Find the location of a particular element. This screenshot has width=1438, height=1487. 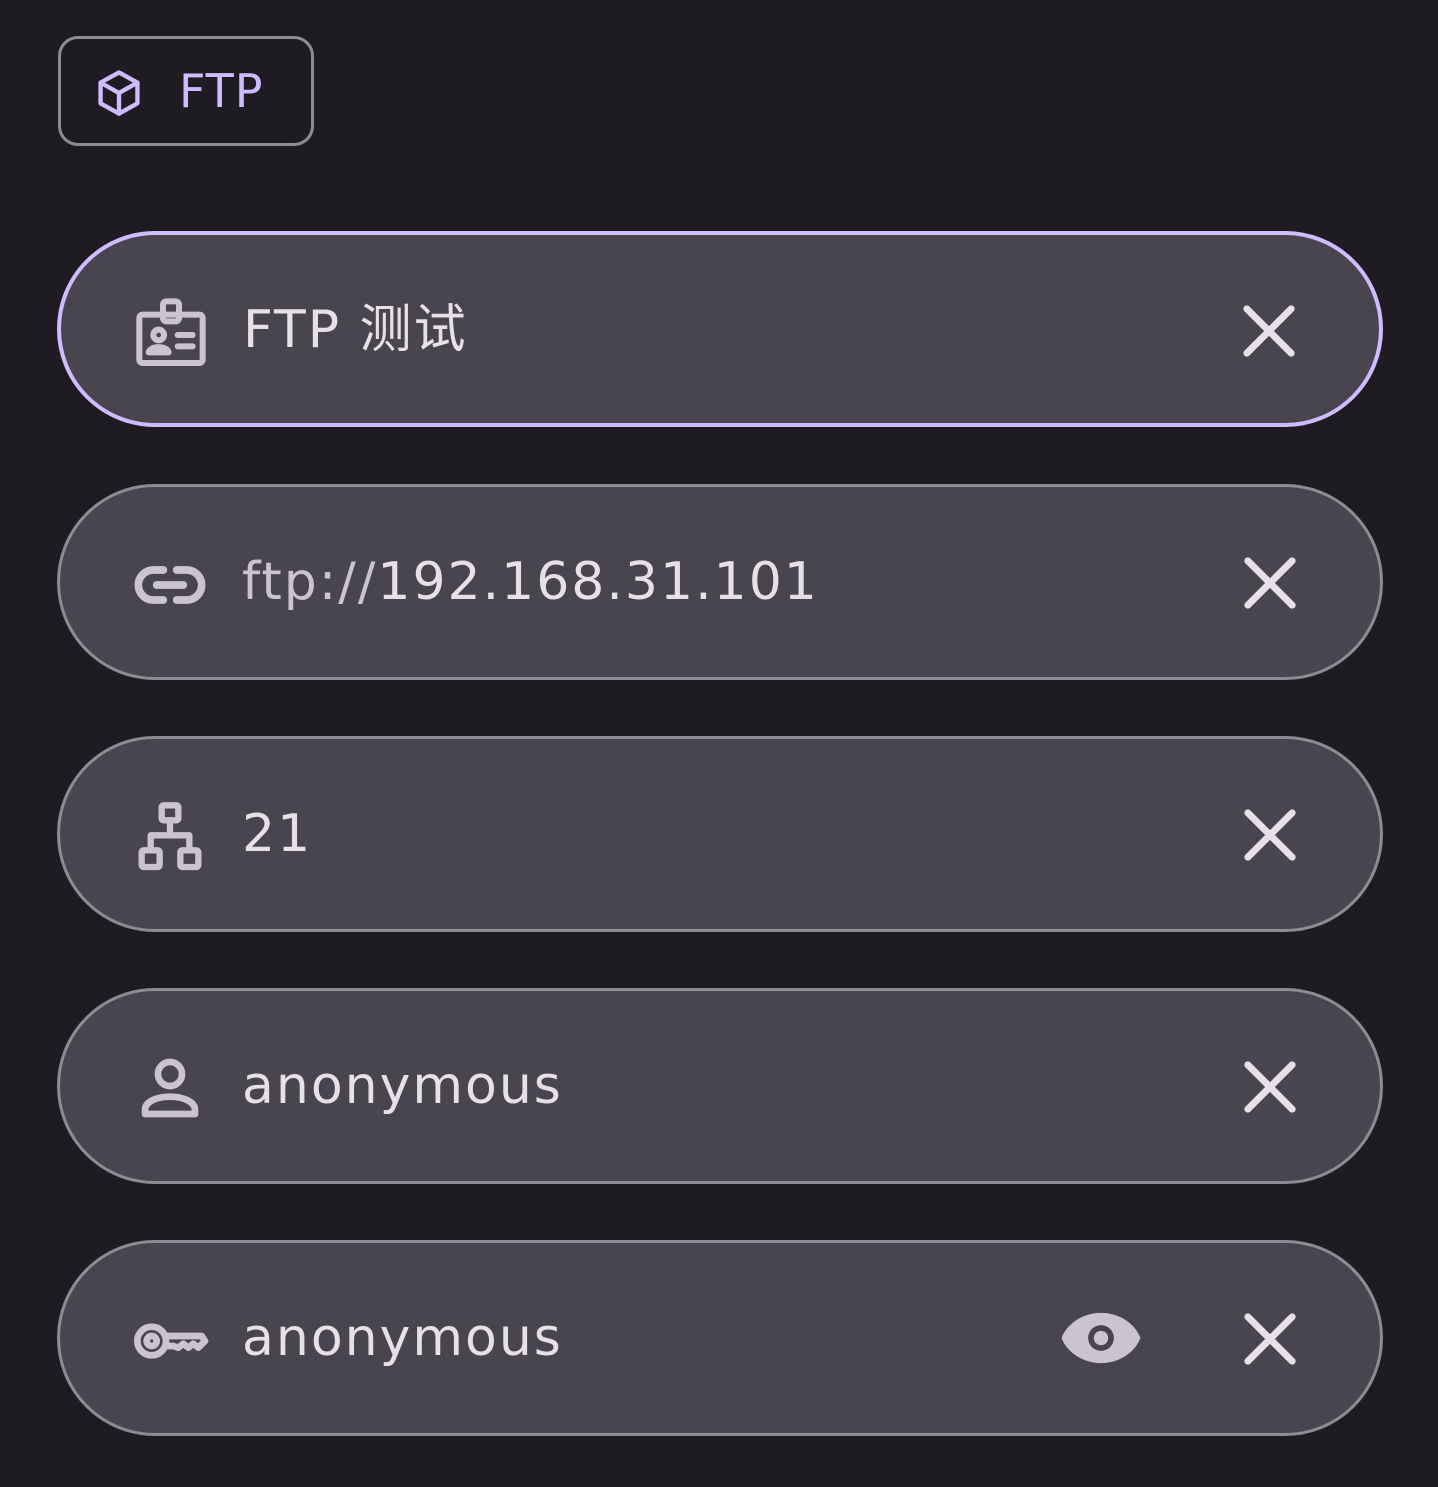

toggle-password-visibility-button is located at coordinates (1101, 1338).